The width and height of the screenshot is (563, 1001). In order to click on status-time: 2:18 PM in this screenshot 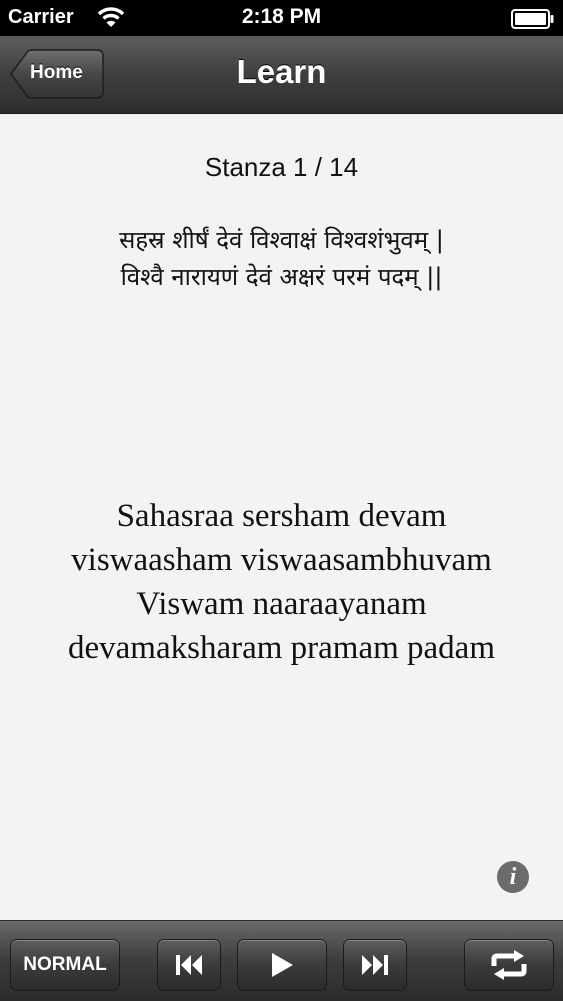, I will do `click(281, 16)`.